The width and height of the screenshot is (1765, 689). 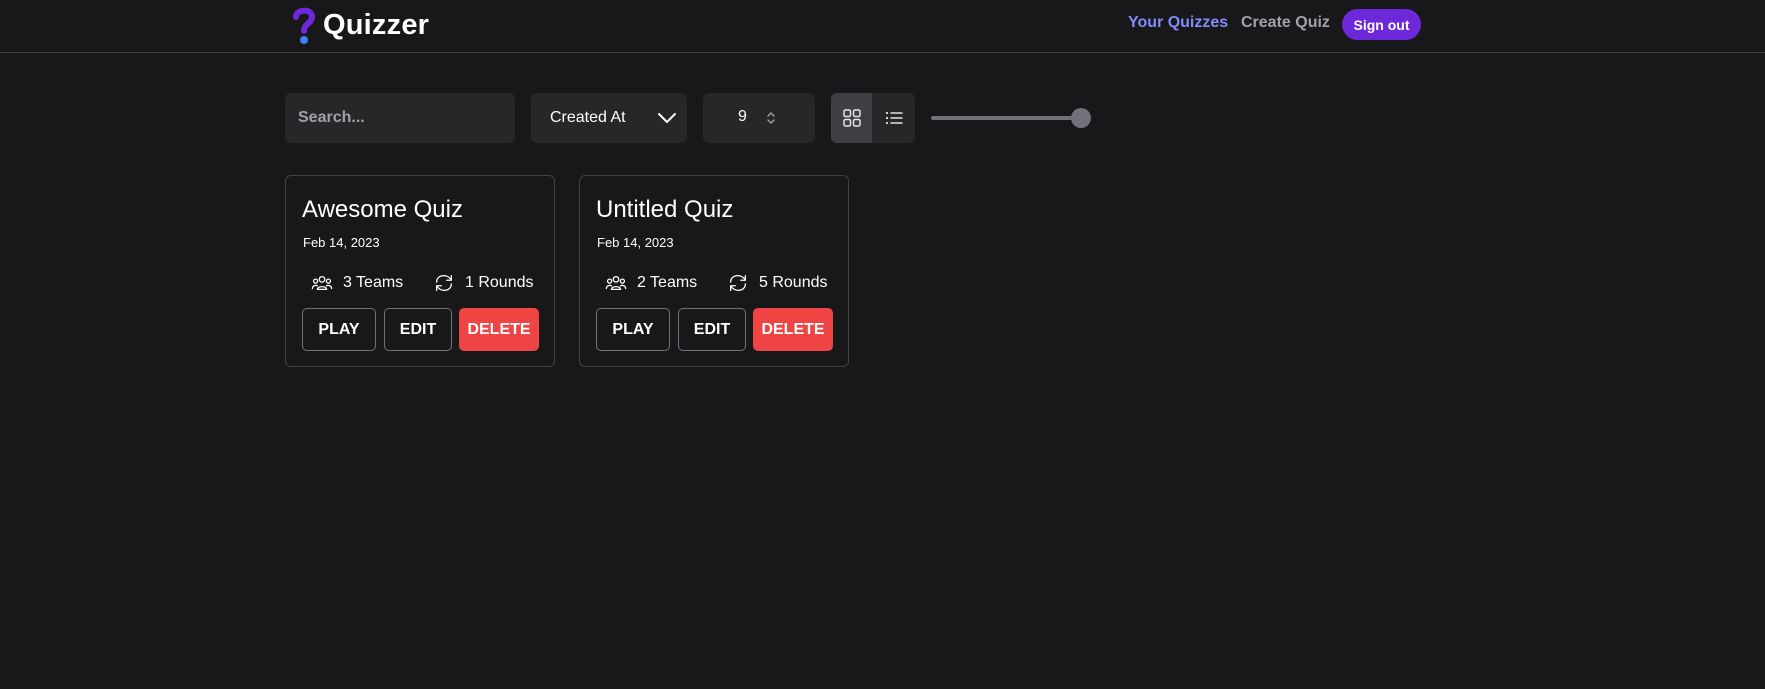 What do you see at coordinates (382, 209) in the screenshot?
I see `quiz-title: Awesome Quiz` at bounding box center [382, 209].